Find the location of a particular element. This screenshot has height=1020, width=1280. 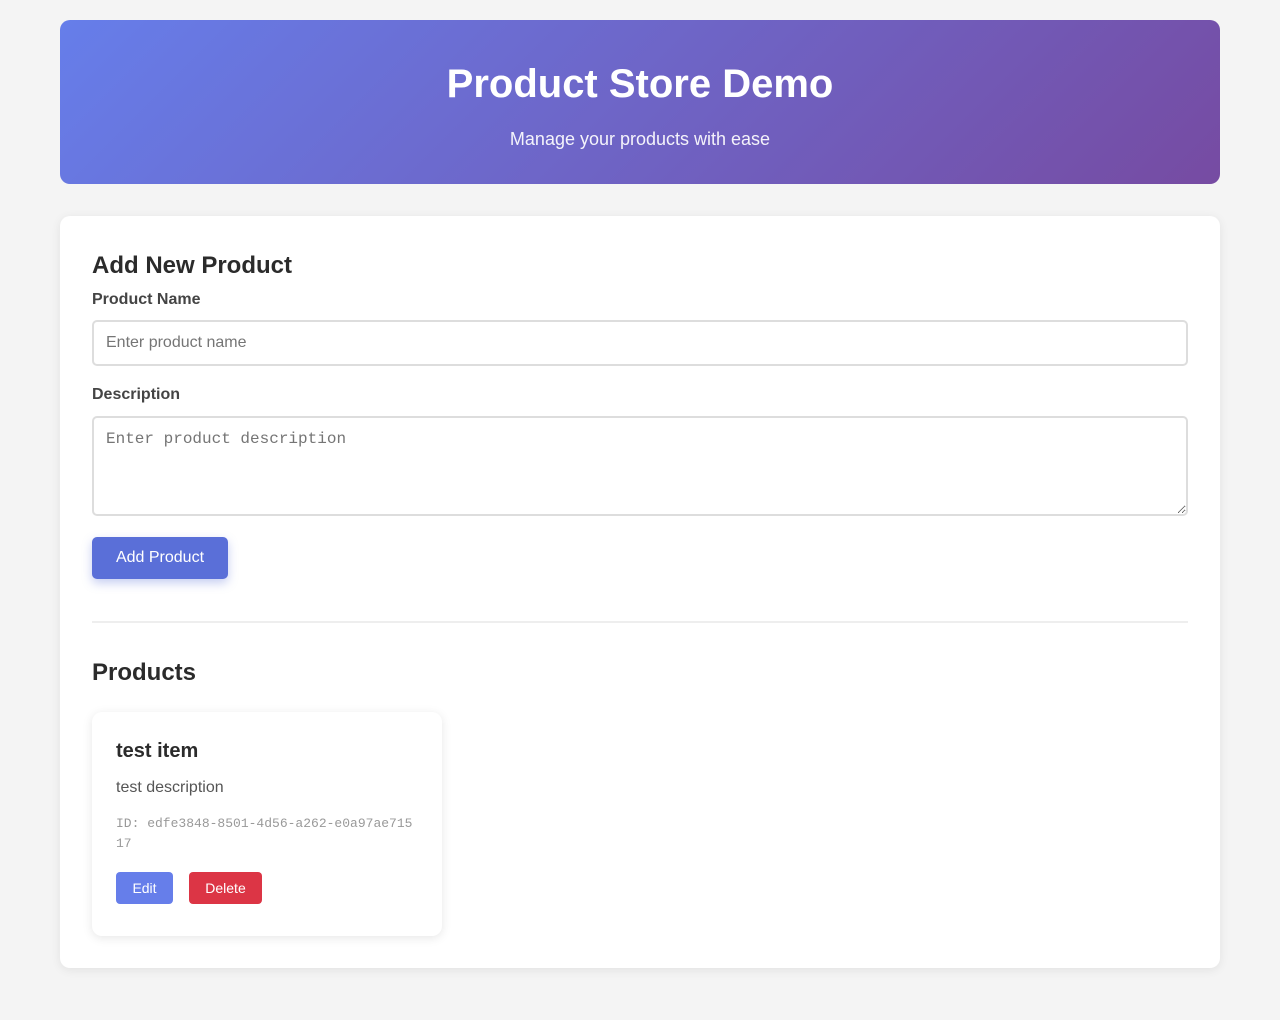

page-subtitle: Manage your products with ease is located at coordinates (640, 139).